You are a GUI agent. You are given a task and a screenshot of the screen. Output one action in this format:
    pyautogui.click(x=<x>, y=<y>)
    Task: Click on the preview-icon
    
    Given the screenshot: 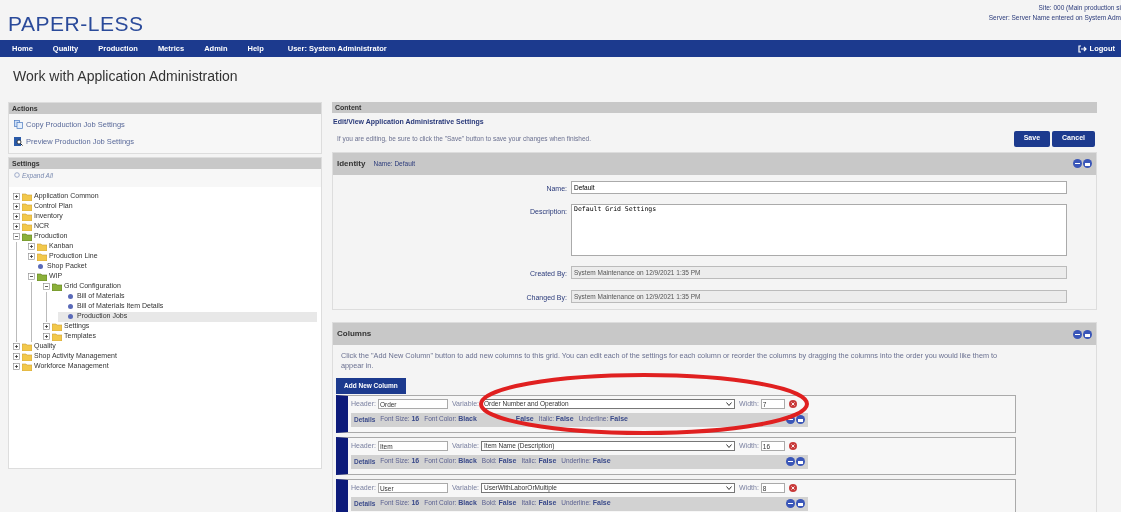 What is the action you would take?
    pyautogui.click(x=18, y=142)
    